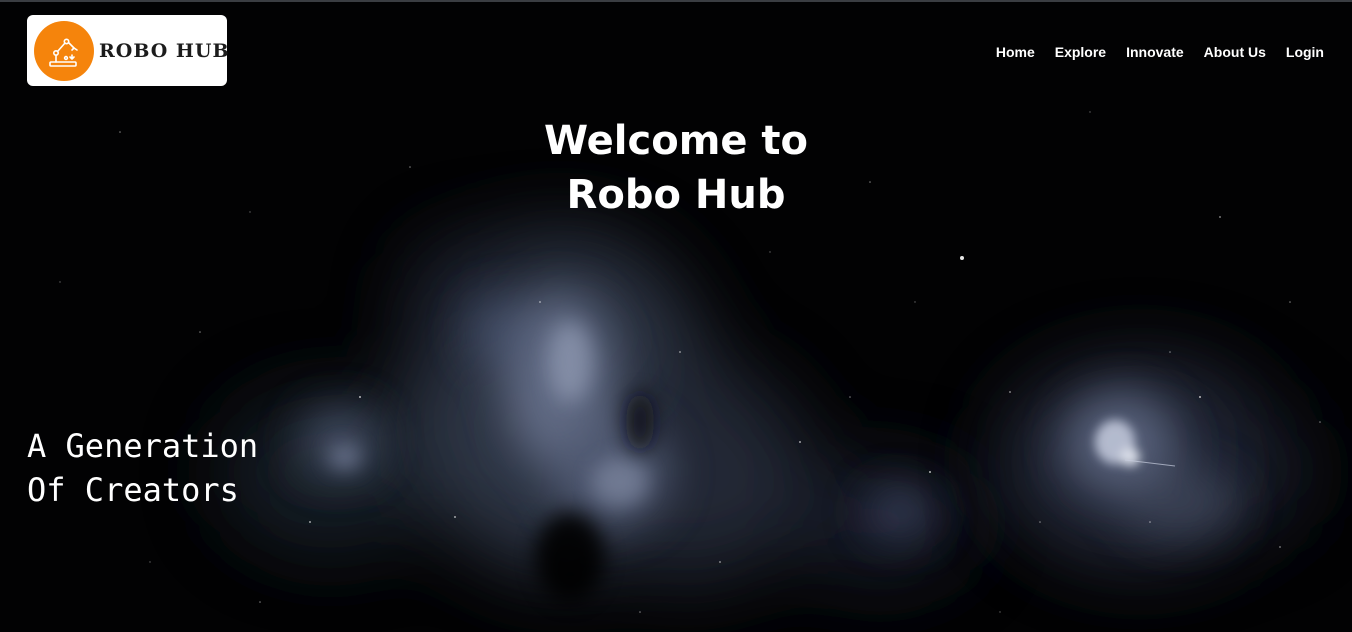 The image size is (1352, 632). What do you see at coordinates (1155, 52) in the screenshot?
I see `nav-innovate-link: Innovate` at bounding box center [1155, 52].